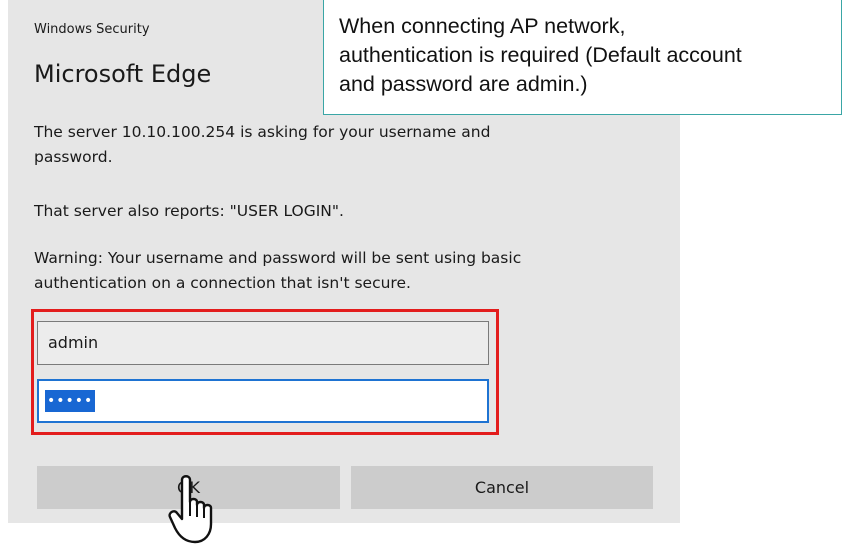 The image size is (846, 545). Describe the element at coordinates (189, 211) in the screenshot. I see `server-report: That server also reports: "USER LOGIN".` at that location.